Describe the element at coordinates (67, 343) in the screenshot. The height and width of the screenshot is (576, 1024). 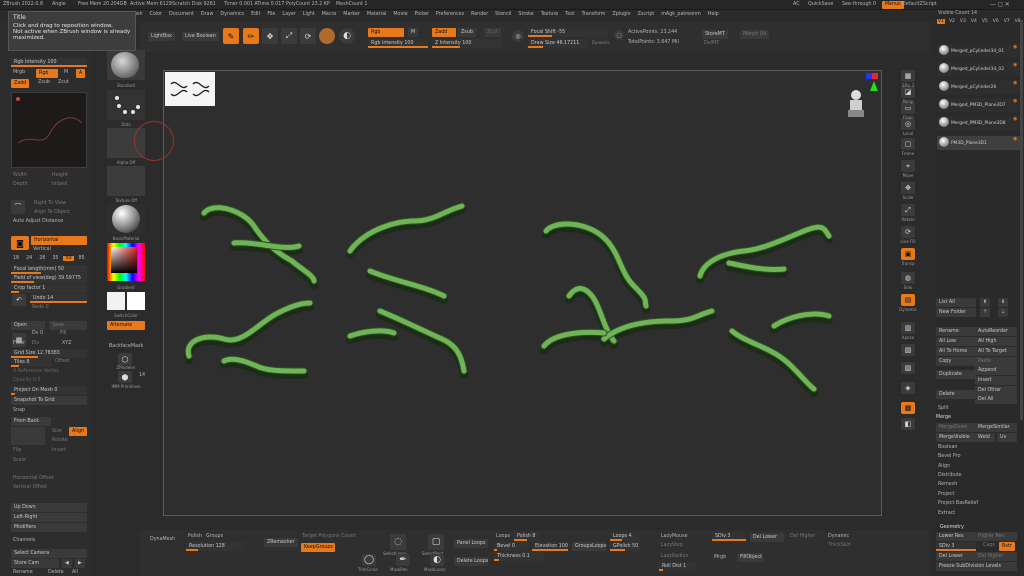
I see `xyz-label: XYZ` at that location.